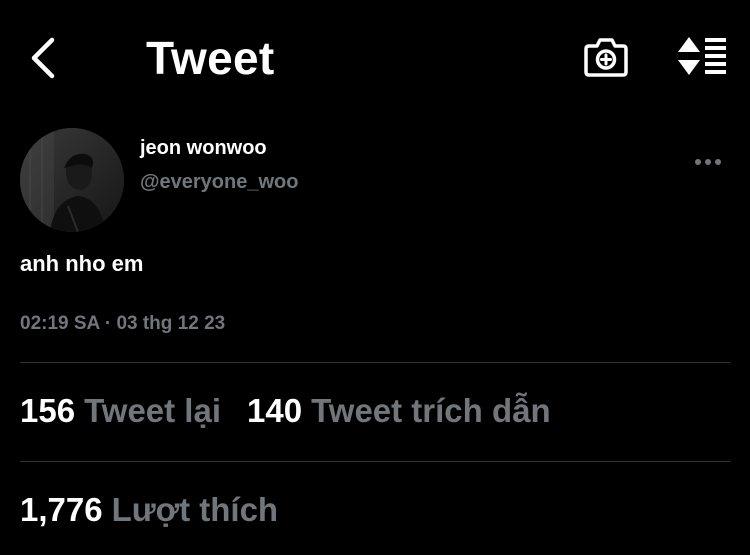 The height and width of the screenshot is (555, 750). I want to click on likes-label: Lượt thích, so click(195, 509).